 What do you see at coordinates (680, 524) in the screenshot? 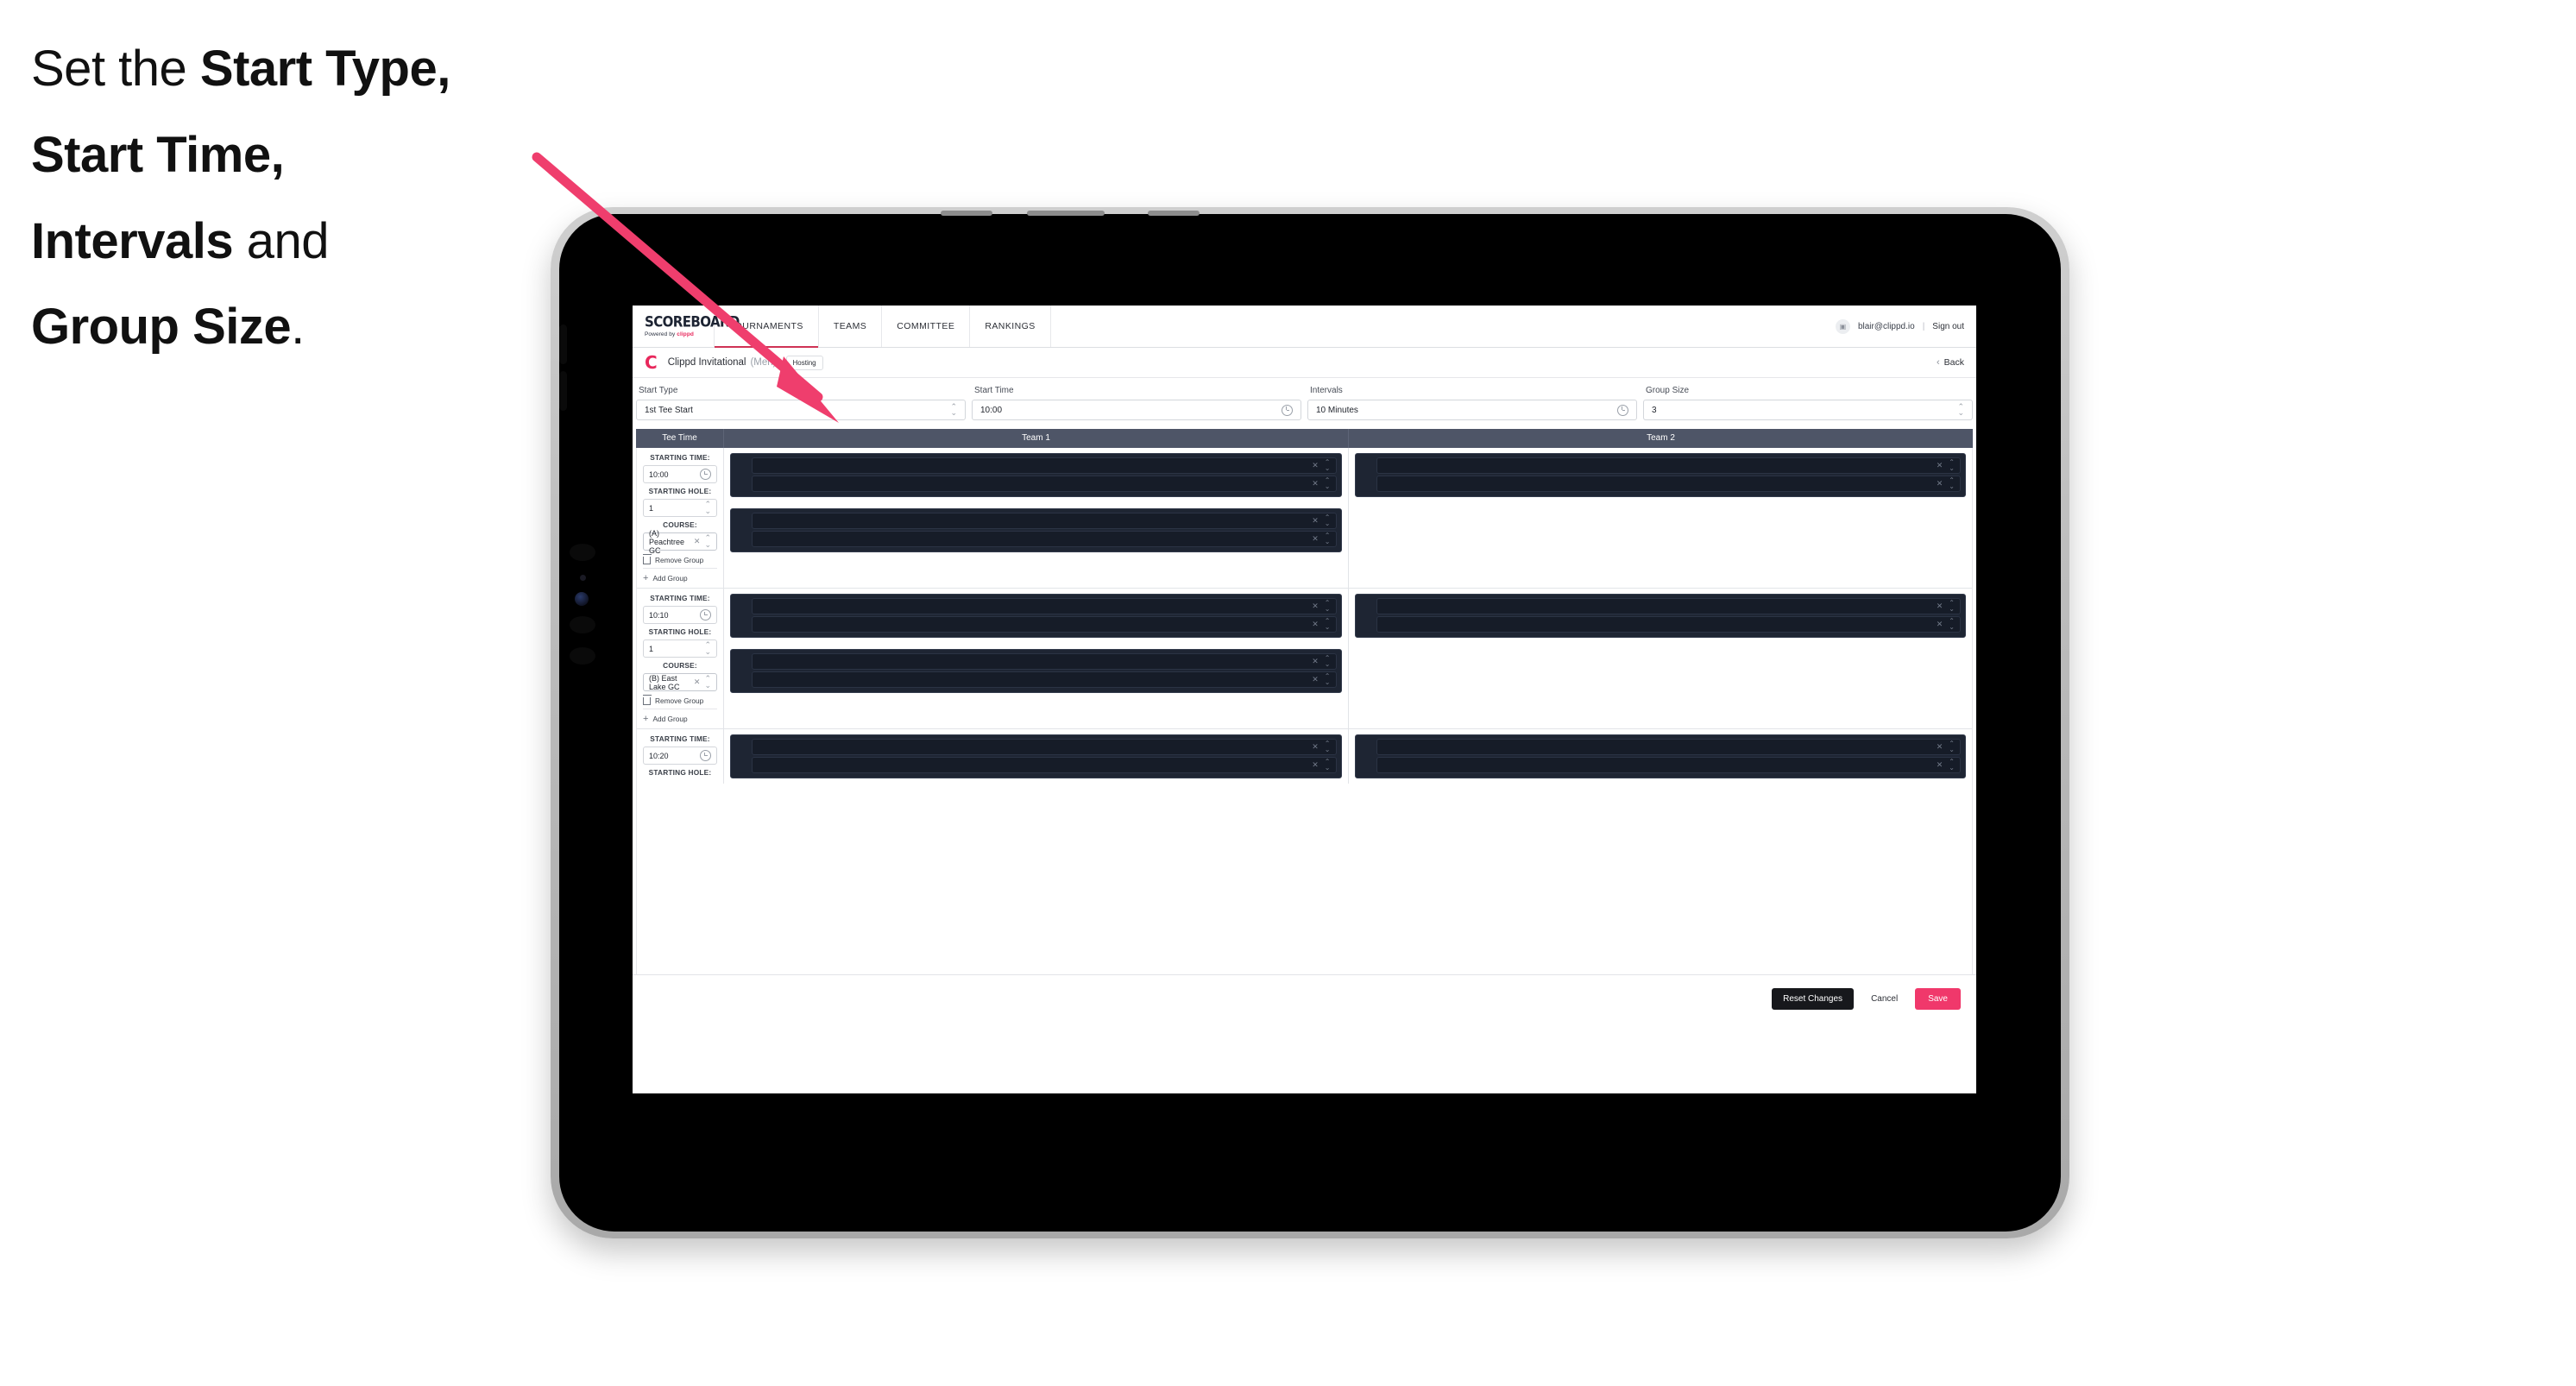
I see `label-course: COURSE:` at bounding box center [680, 524].